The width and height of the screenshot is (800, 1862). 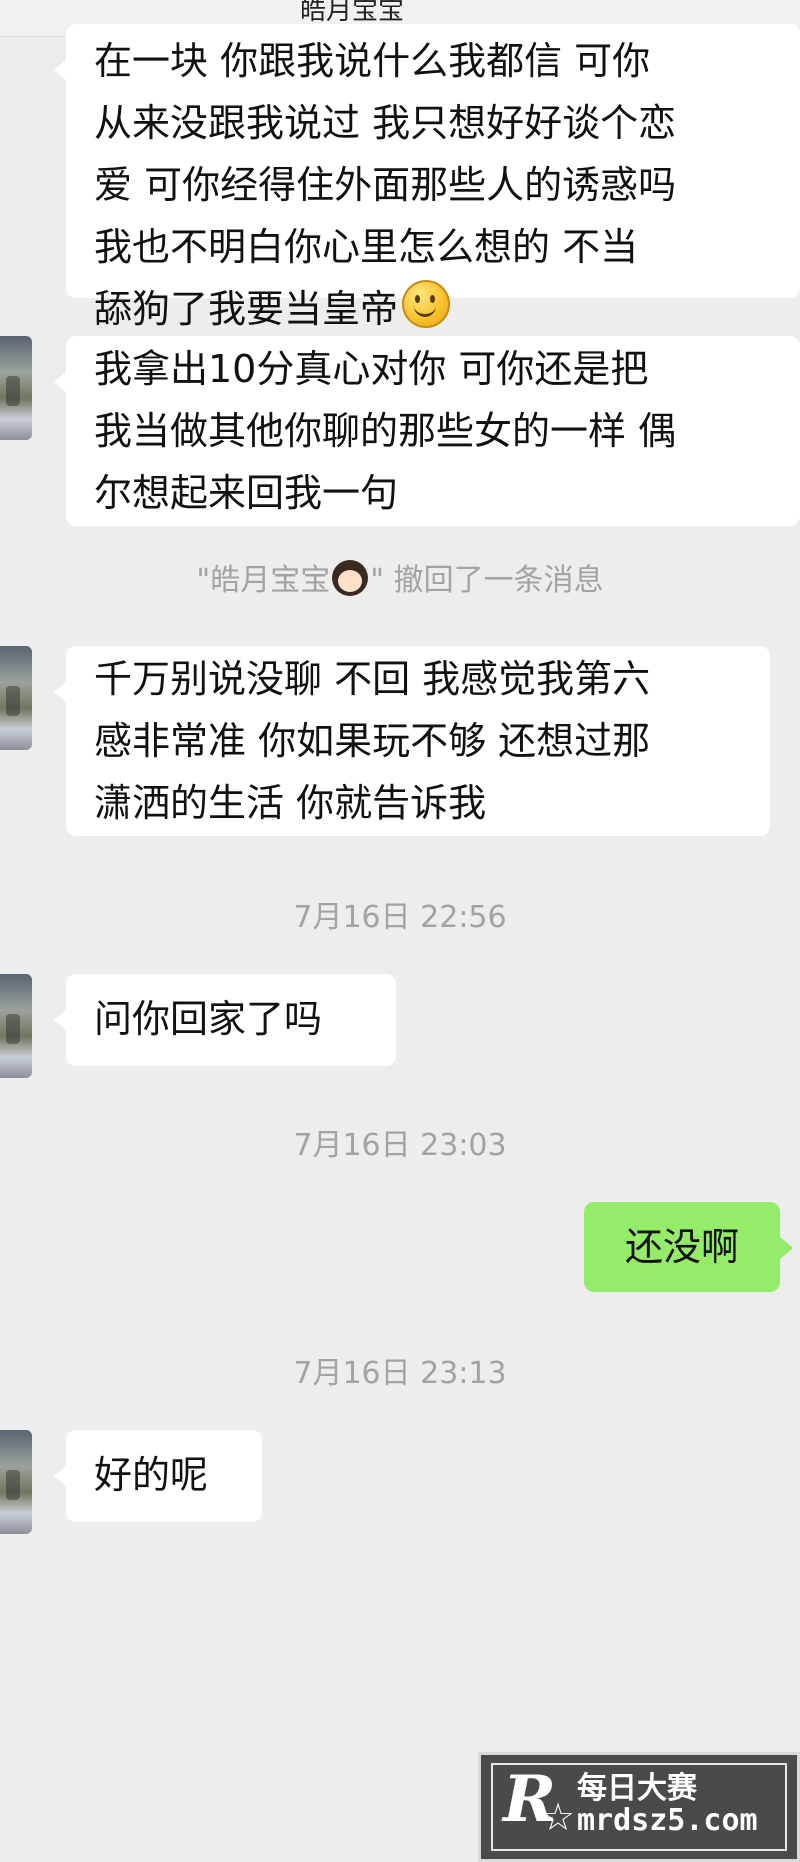 What do you see at coordinates (290, 803) in the screenshot?
I see `message-line: 潇洒的生活 你就告诉我` at bounding box center [290, 803].